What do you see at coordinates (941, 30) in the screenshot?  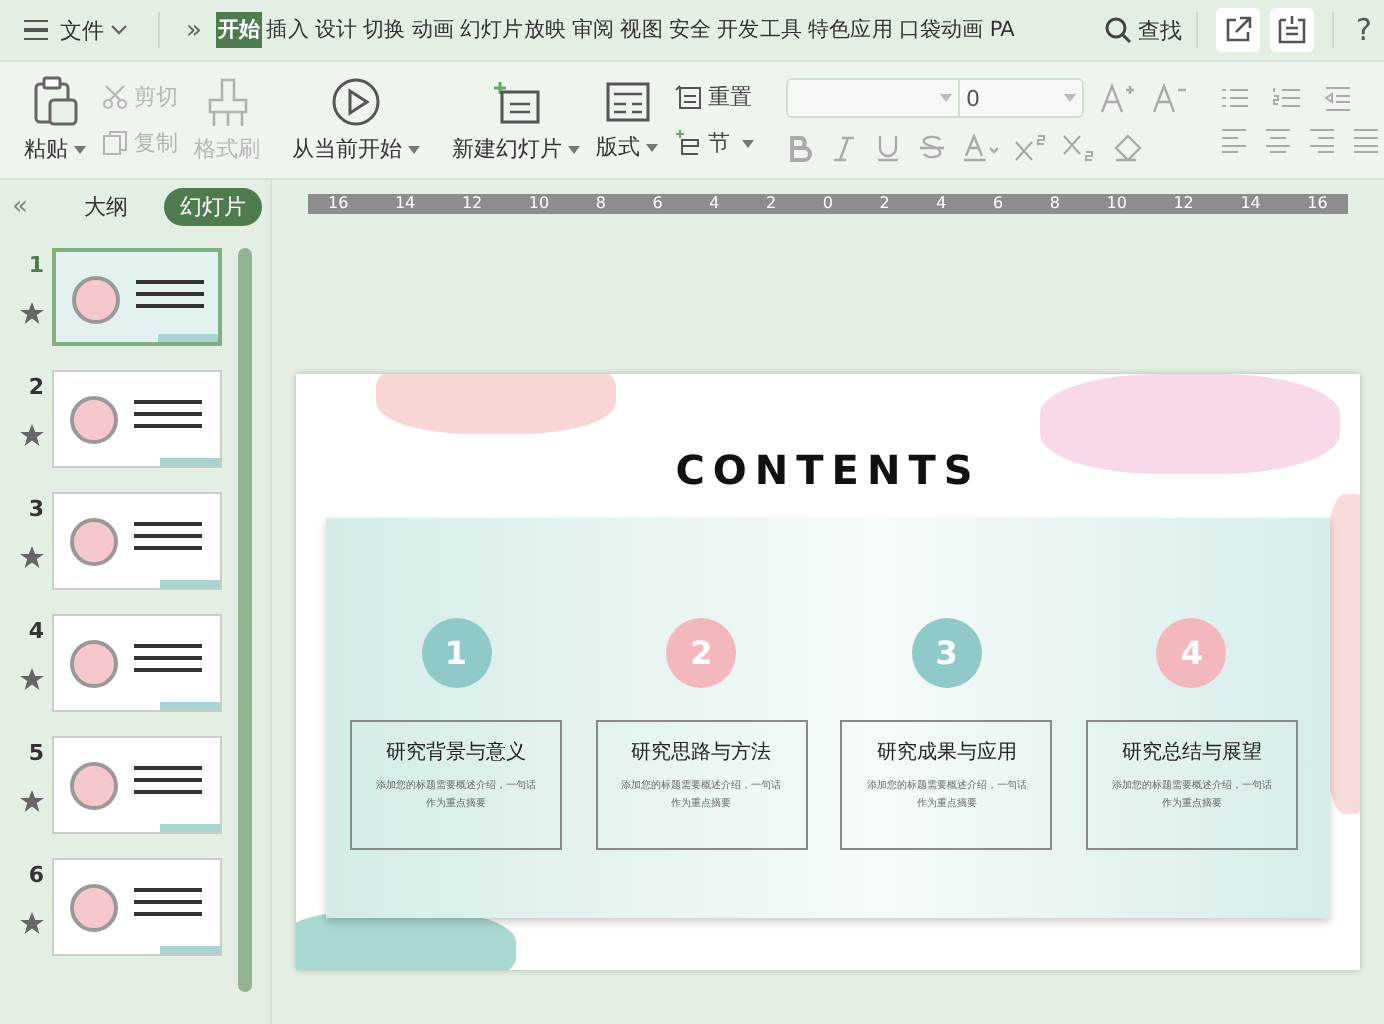 I see `ribbon-tab: 口袋动画` at bounding box center [941, 30].